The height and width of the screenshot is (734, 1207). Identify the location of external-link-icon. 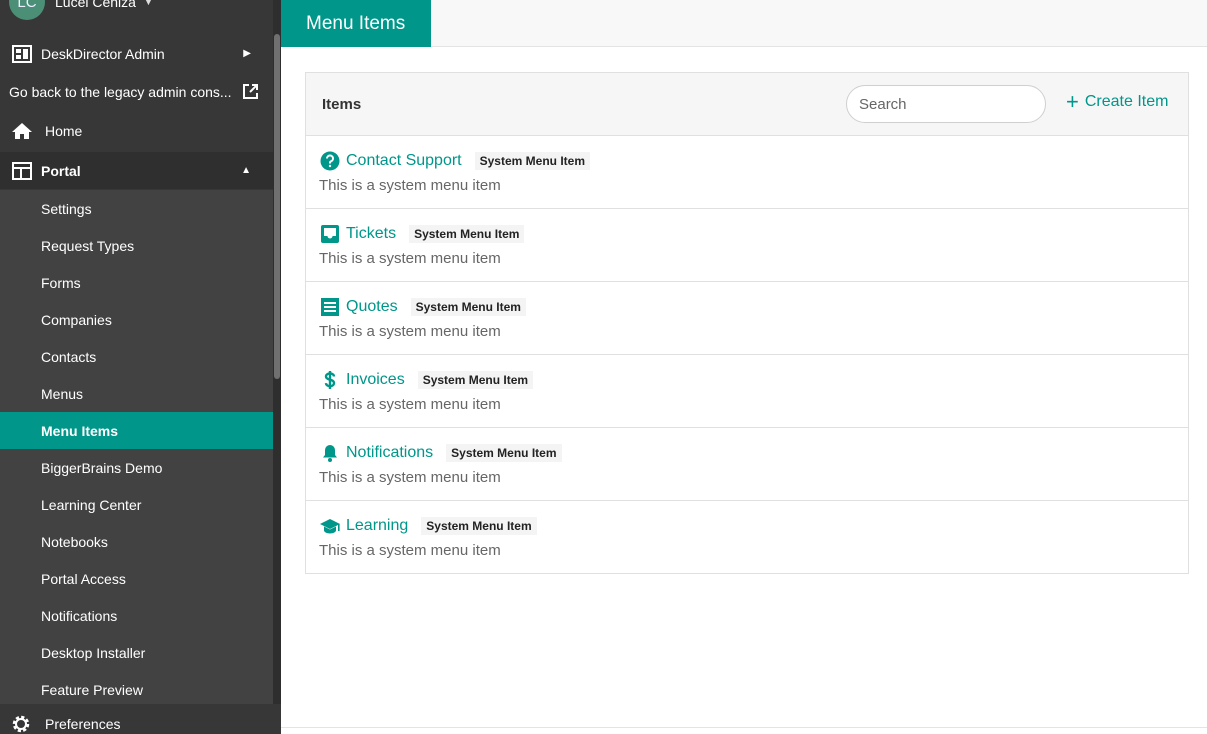
(250, 93).